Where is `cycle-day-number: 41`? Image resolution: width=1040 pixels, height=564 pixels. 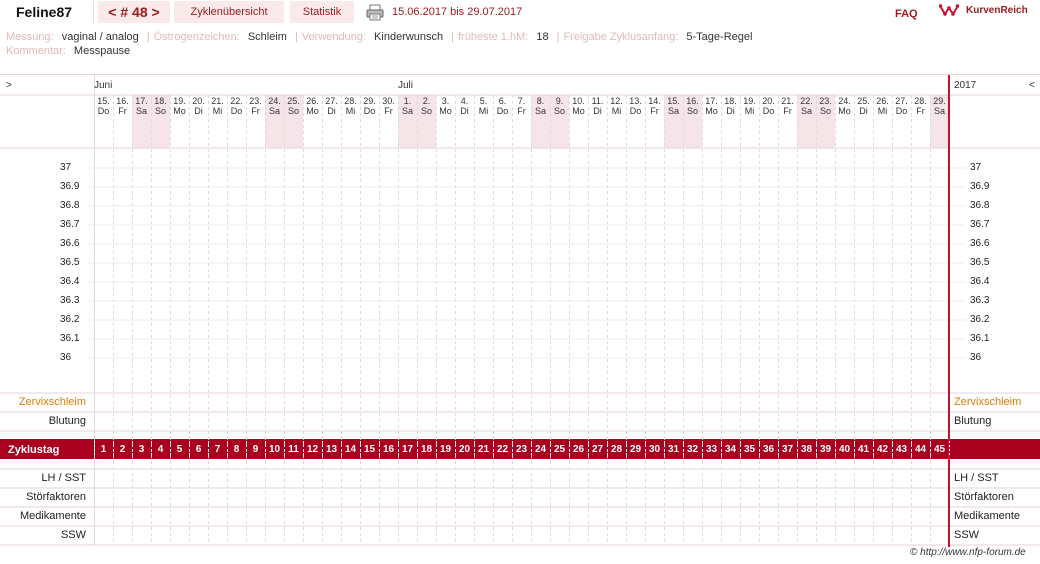
cycle-day-number: 41 is located at coordinates (863, 449).